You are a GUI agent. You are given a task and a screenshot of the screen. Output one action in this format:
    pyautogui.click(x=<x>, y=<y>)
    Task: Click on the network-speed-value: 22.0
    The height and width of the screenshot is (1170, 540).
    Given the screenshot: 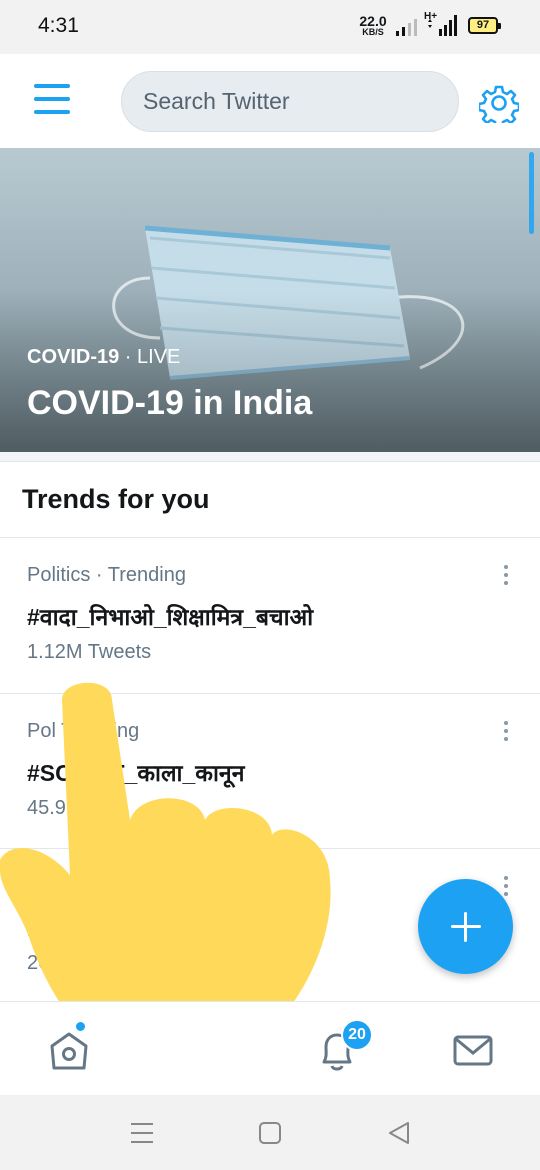 What is the action you would take?
    pyautogui.click(x=373, y=21)
    